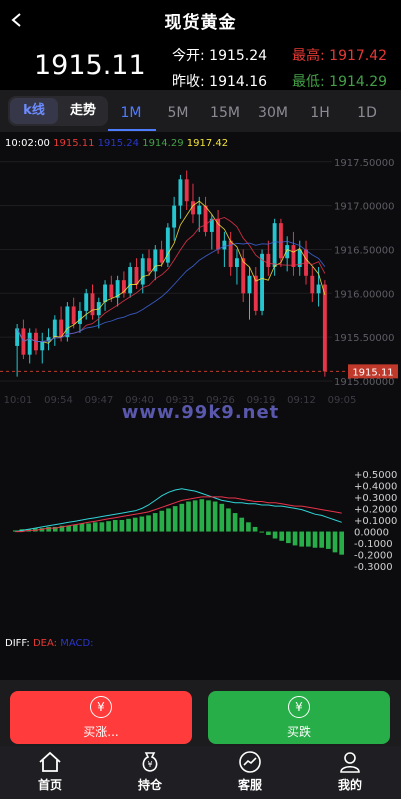 This screenshot has width=401, height=799. I want to click on active-tab-underline, so click(132, 130).